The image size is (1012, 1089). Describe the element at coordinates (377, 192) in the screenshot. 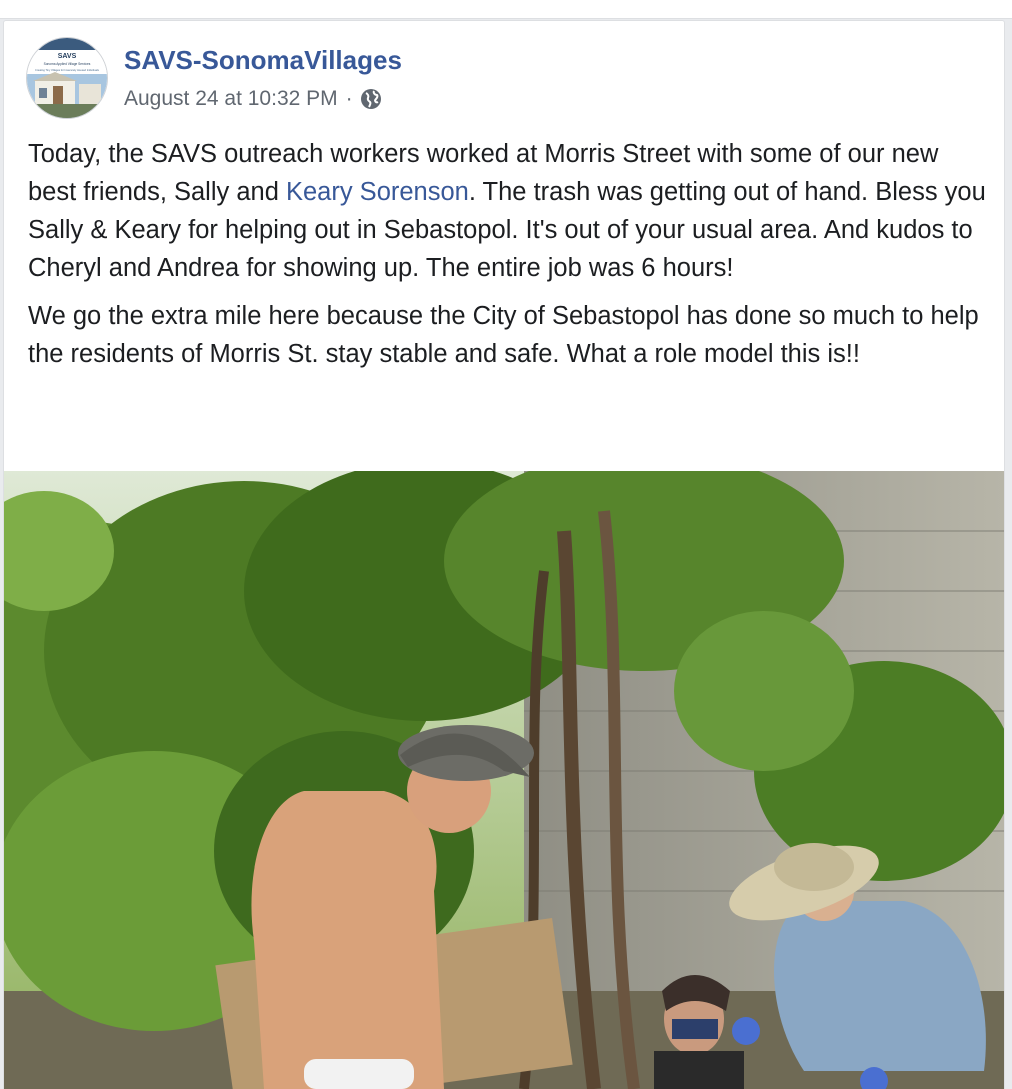

I see `mention-link: Keary Sorenson` at that location.